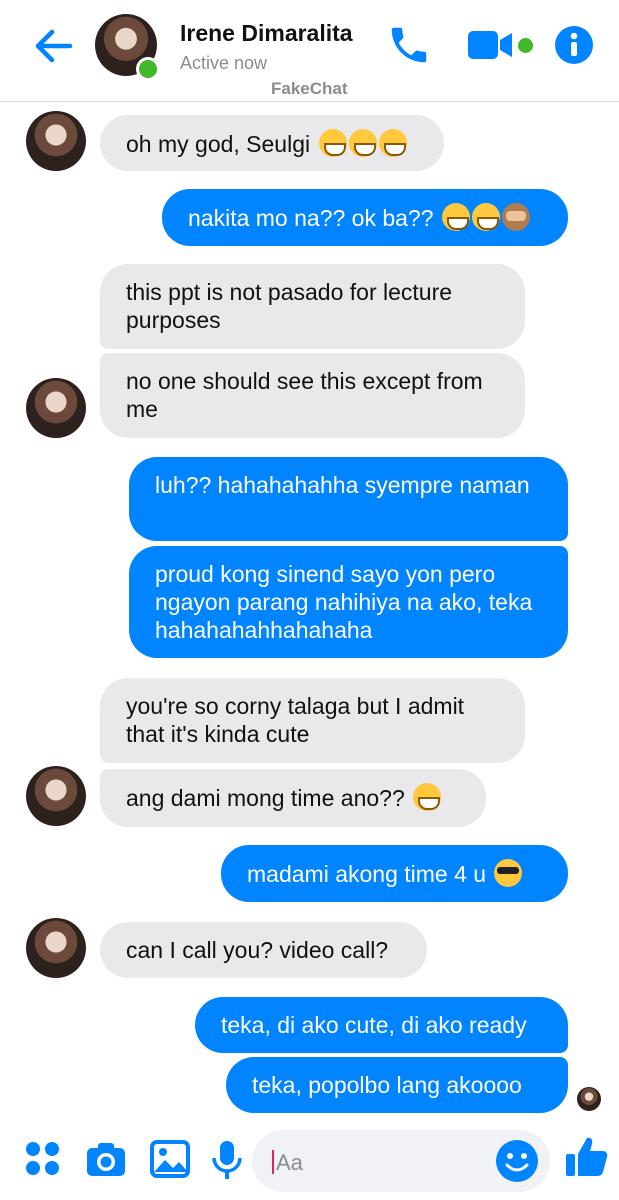 This screenshot has width=619, height=1200. What do you see at coordinates (273, 1162) in the screenshot?
I see `text-caret` at bounding box center [273, 1162].